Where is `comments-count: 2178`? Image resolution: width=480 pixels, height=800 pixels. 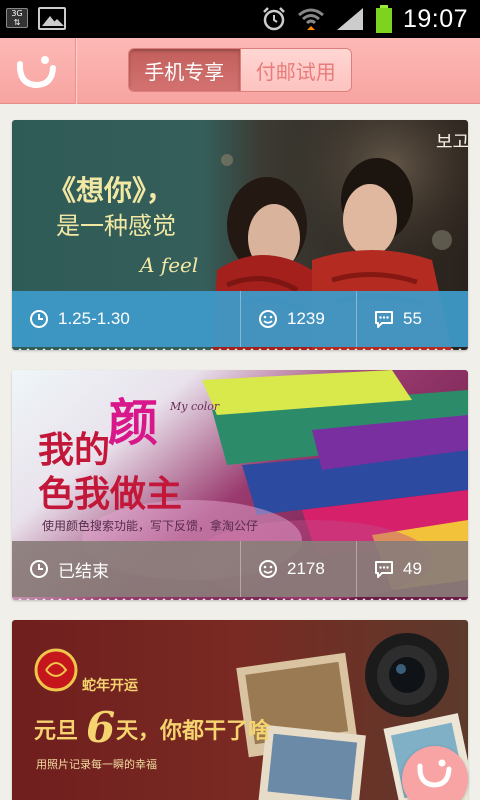
comments-count: 2178 is located at coordinates (306, 568).